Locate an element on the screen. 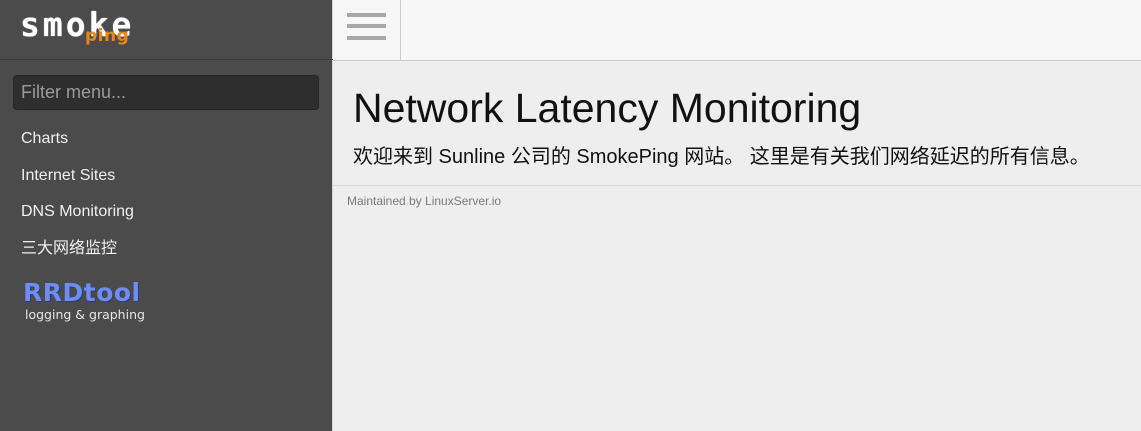  sidebar-item-charts: Charts is located at coordinates (166, 139).